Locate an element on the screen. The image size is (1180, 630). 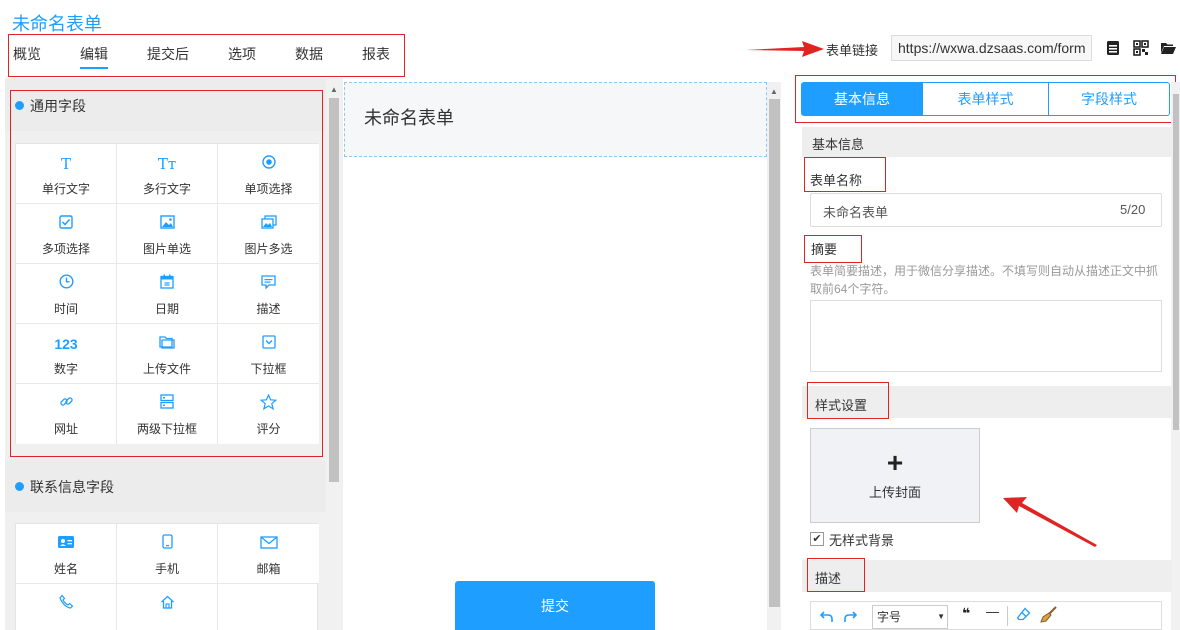
field-image-multi: 图片多选 is located at coordinates (268, 234).